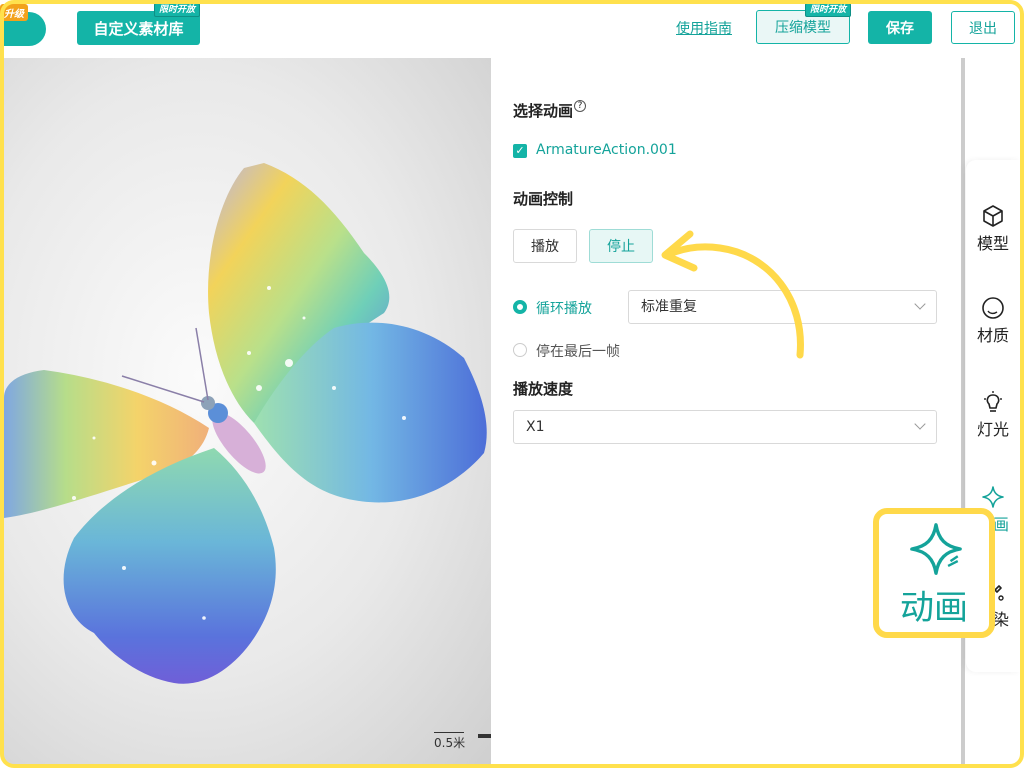  I want to click on save-button: 保存, so click(900, 27).